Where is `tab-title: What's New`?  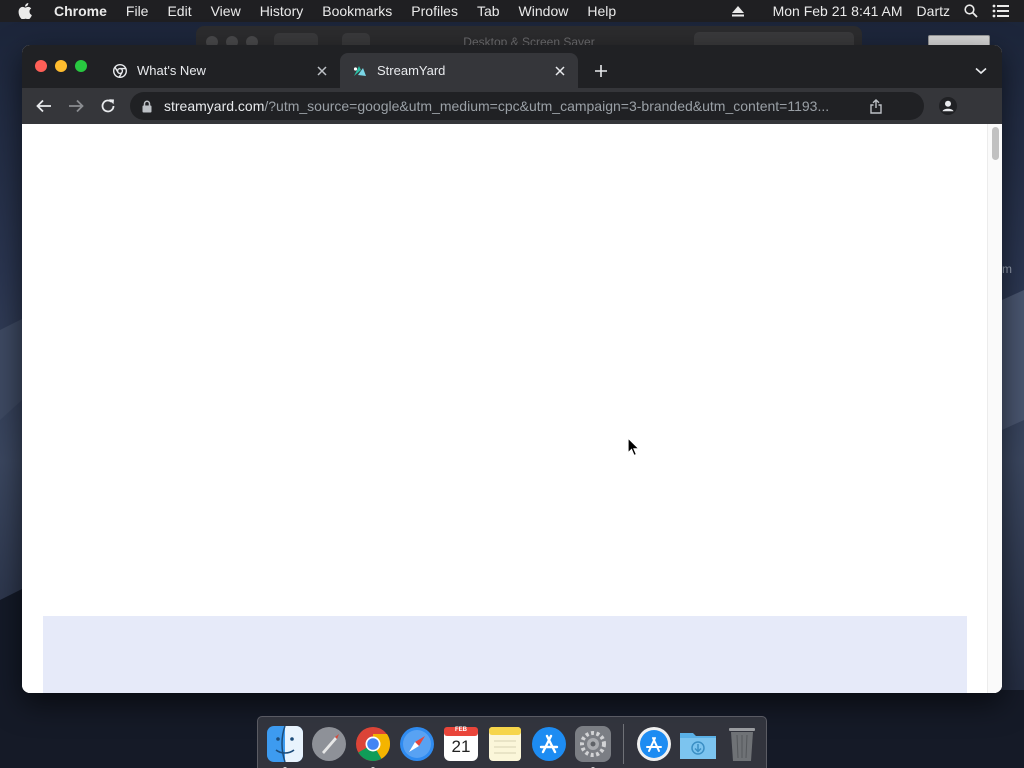 tab-title: What's New is located at coordinates (171, 70).